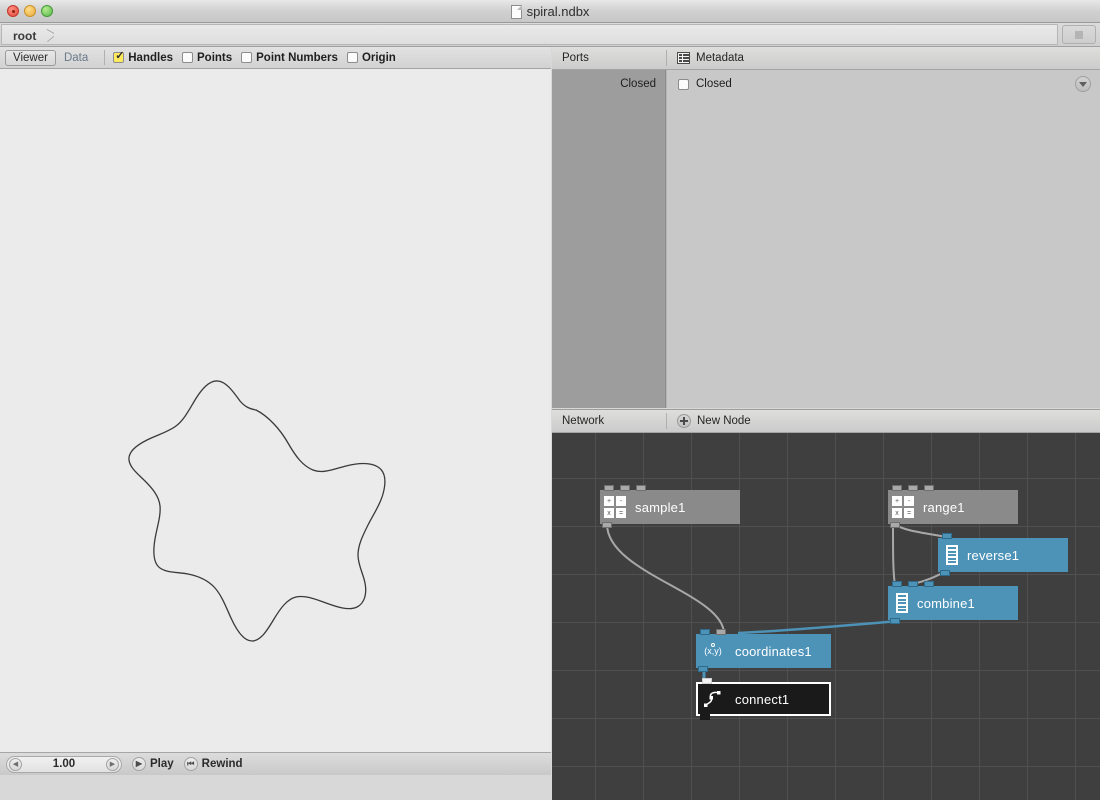  Describe the element at coordinates (947, 536) in the screenshot. I see `port-reverse1-in` at that location.